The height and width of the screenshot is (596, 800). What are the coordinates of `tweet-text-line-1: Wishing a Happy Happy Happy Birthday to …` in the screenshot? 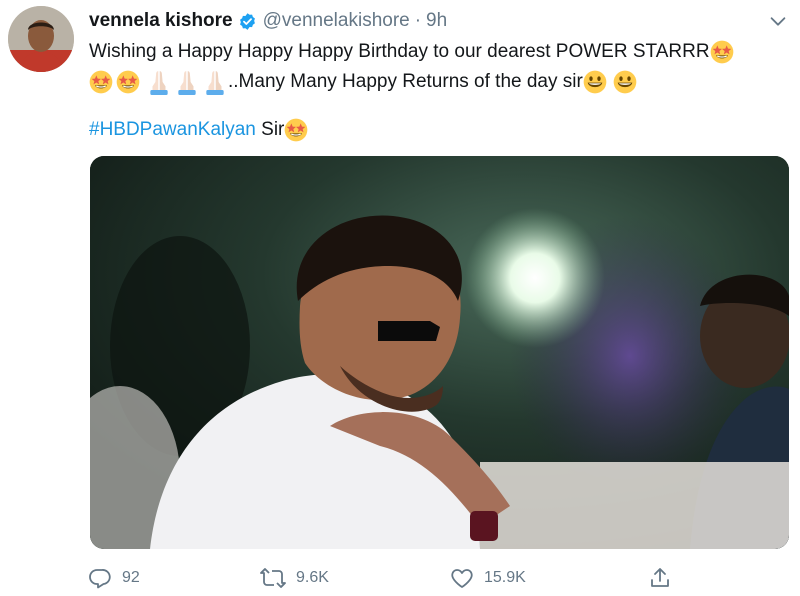 It's located at (399, 51).